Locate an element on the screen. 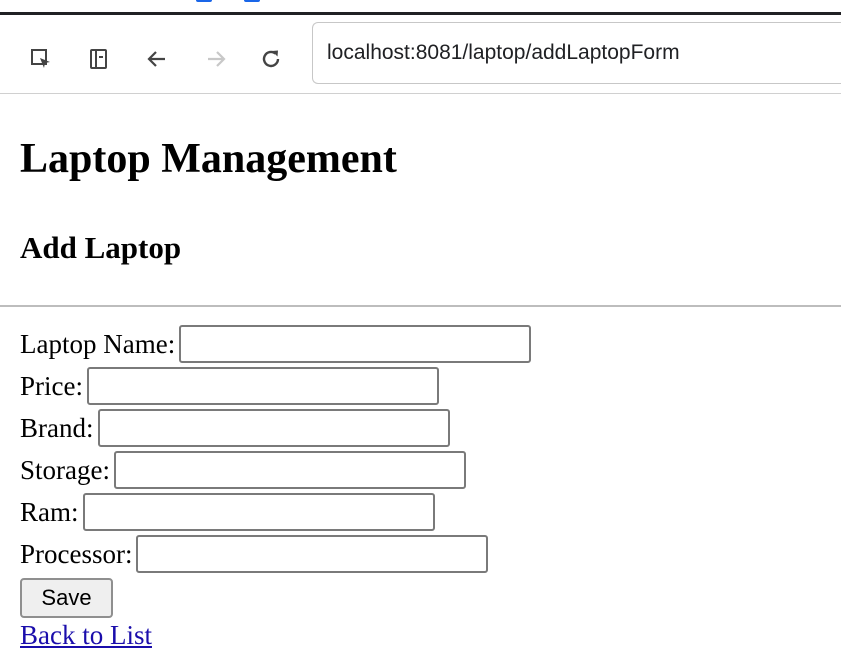  inspect-element-icon is located at coordinates (41, 59).